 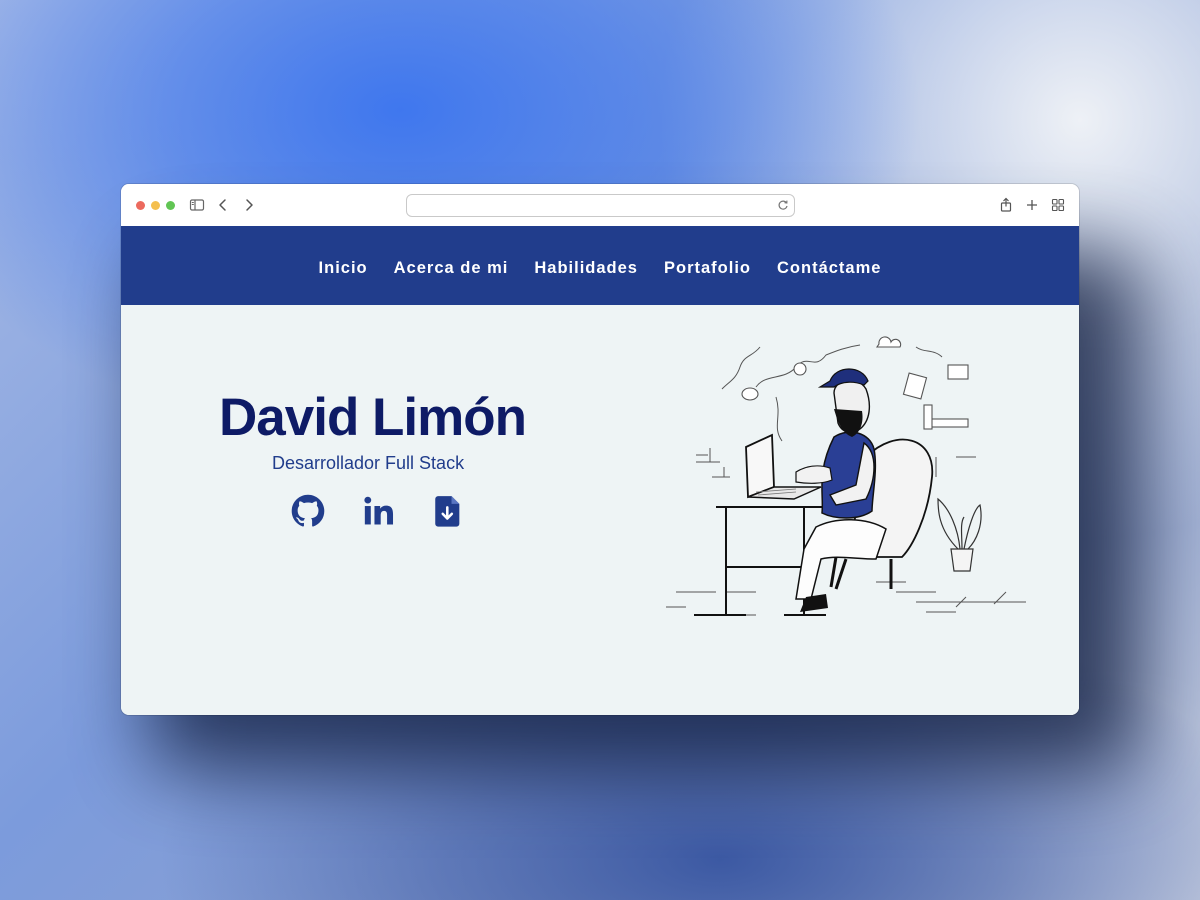 What do you see at coordinates (379, 511) in the screenshot?
I see `linkedin-icon` at bounding box center [379, 511].